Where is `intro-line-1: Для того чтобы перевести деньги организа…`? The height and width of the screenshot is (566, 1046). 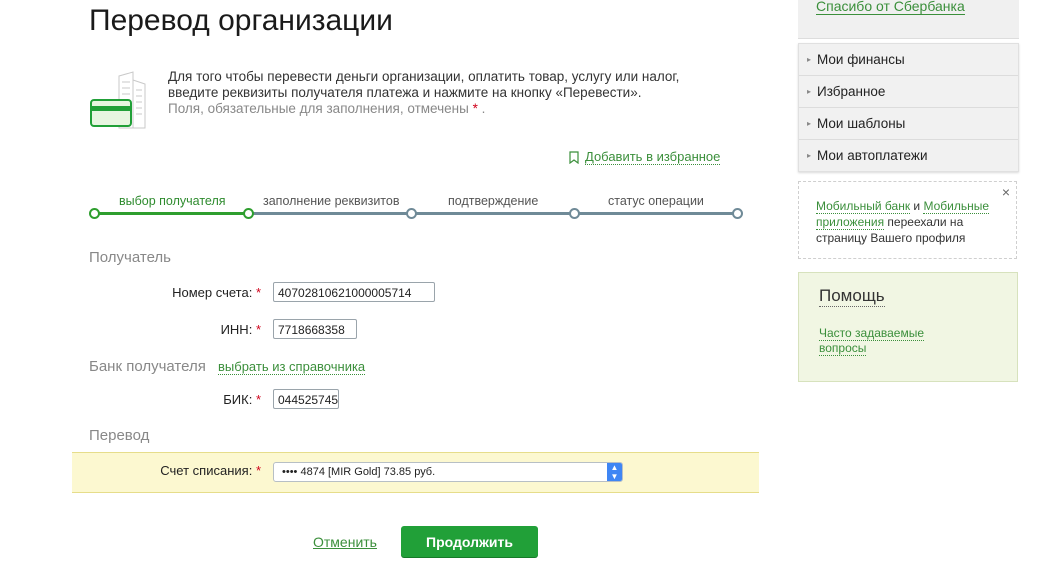 intro-line-1: Для того чтобы перевести деньги организа… is located at coordinates (424, 76).